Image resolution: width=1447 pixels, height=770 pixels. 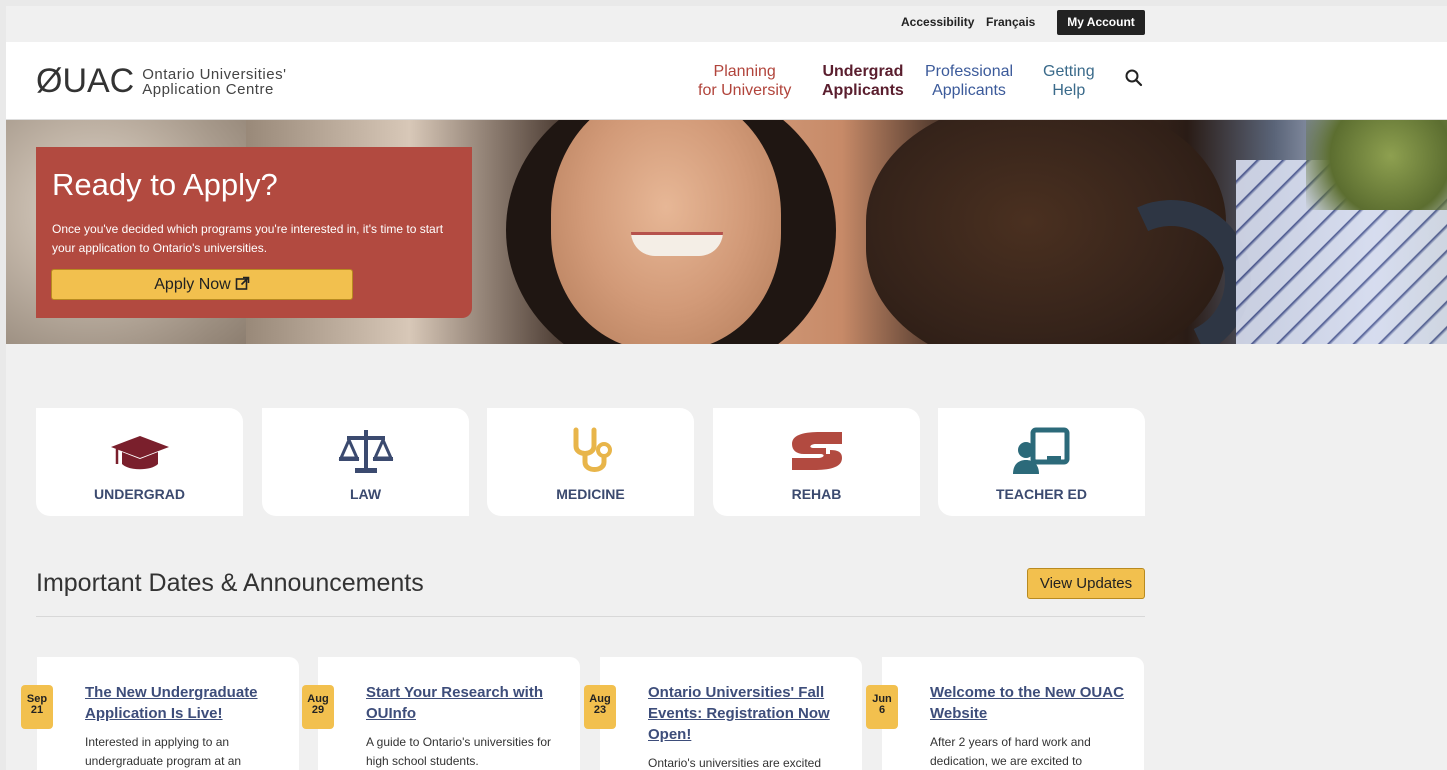 What do you see at coordinates (745, 90) in the screenshot?
I see `nav-line-2: for University` at bounding box center [745, 90].